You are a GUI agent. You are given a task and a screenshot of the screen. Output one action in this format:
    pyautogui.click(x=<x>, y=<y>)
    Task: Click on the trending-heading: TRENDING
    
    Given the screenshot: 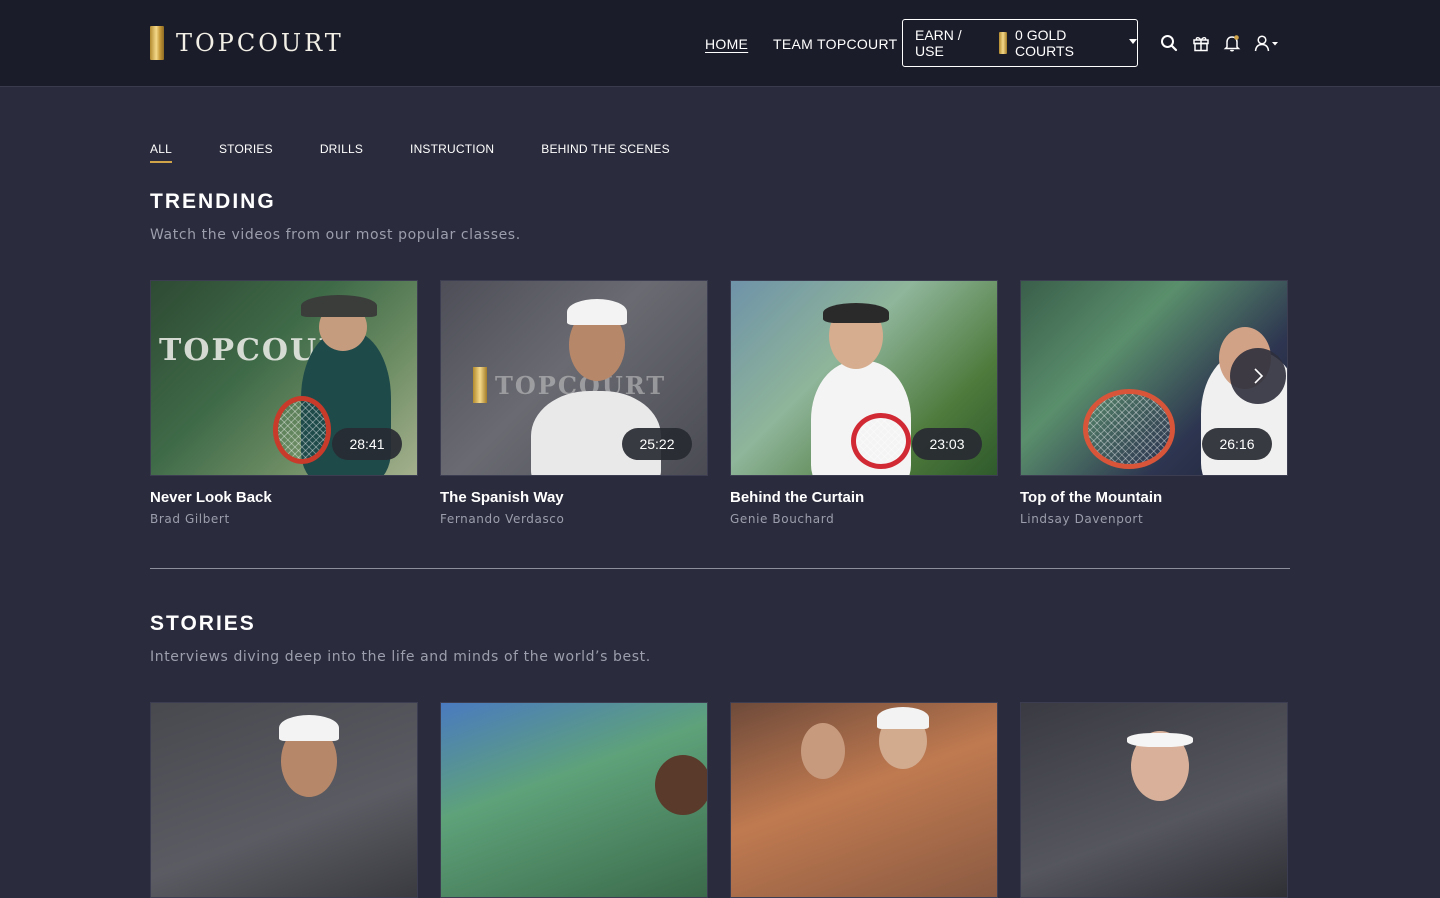 What is the action you would take?
    pyautogui.click(x=213, y=201)
    